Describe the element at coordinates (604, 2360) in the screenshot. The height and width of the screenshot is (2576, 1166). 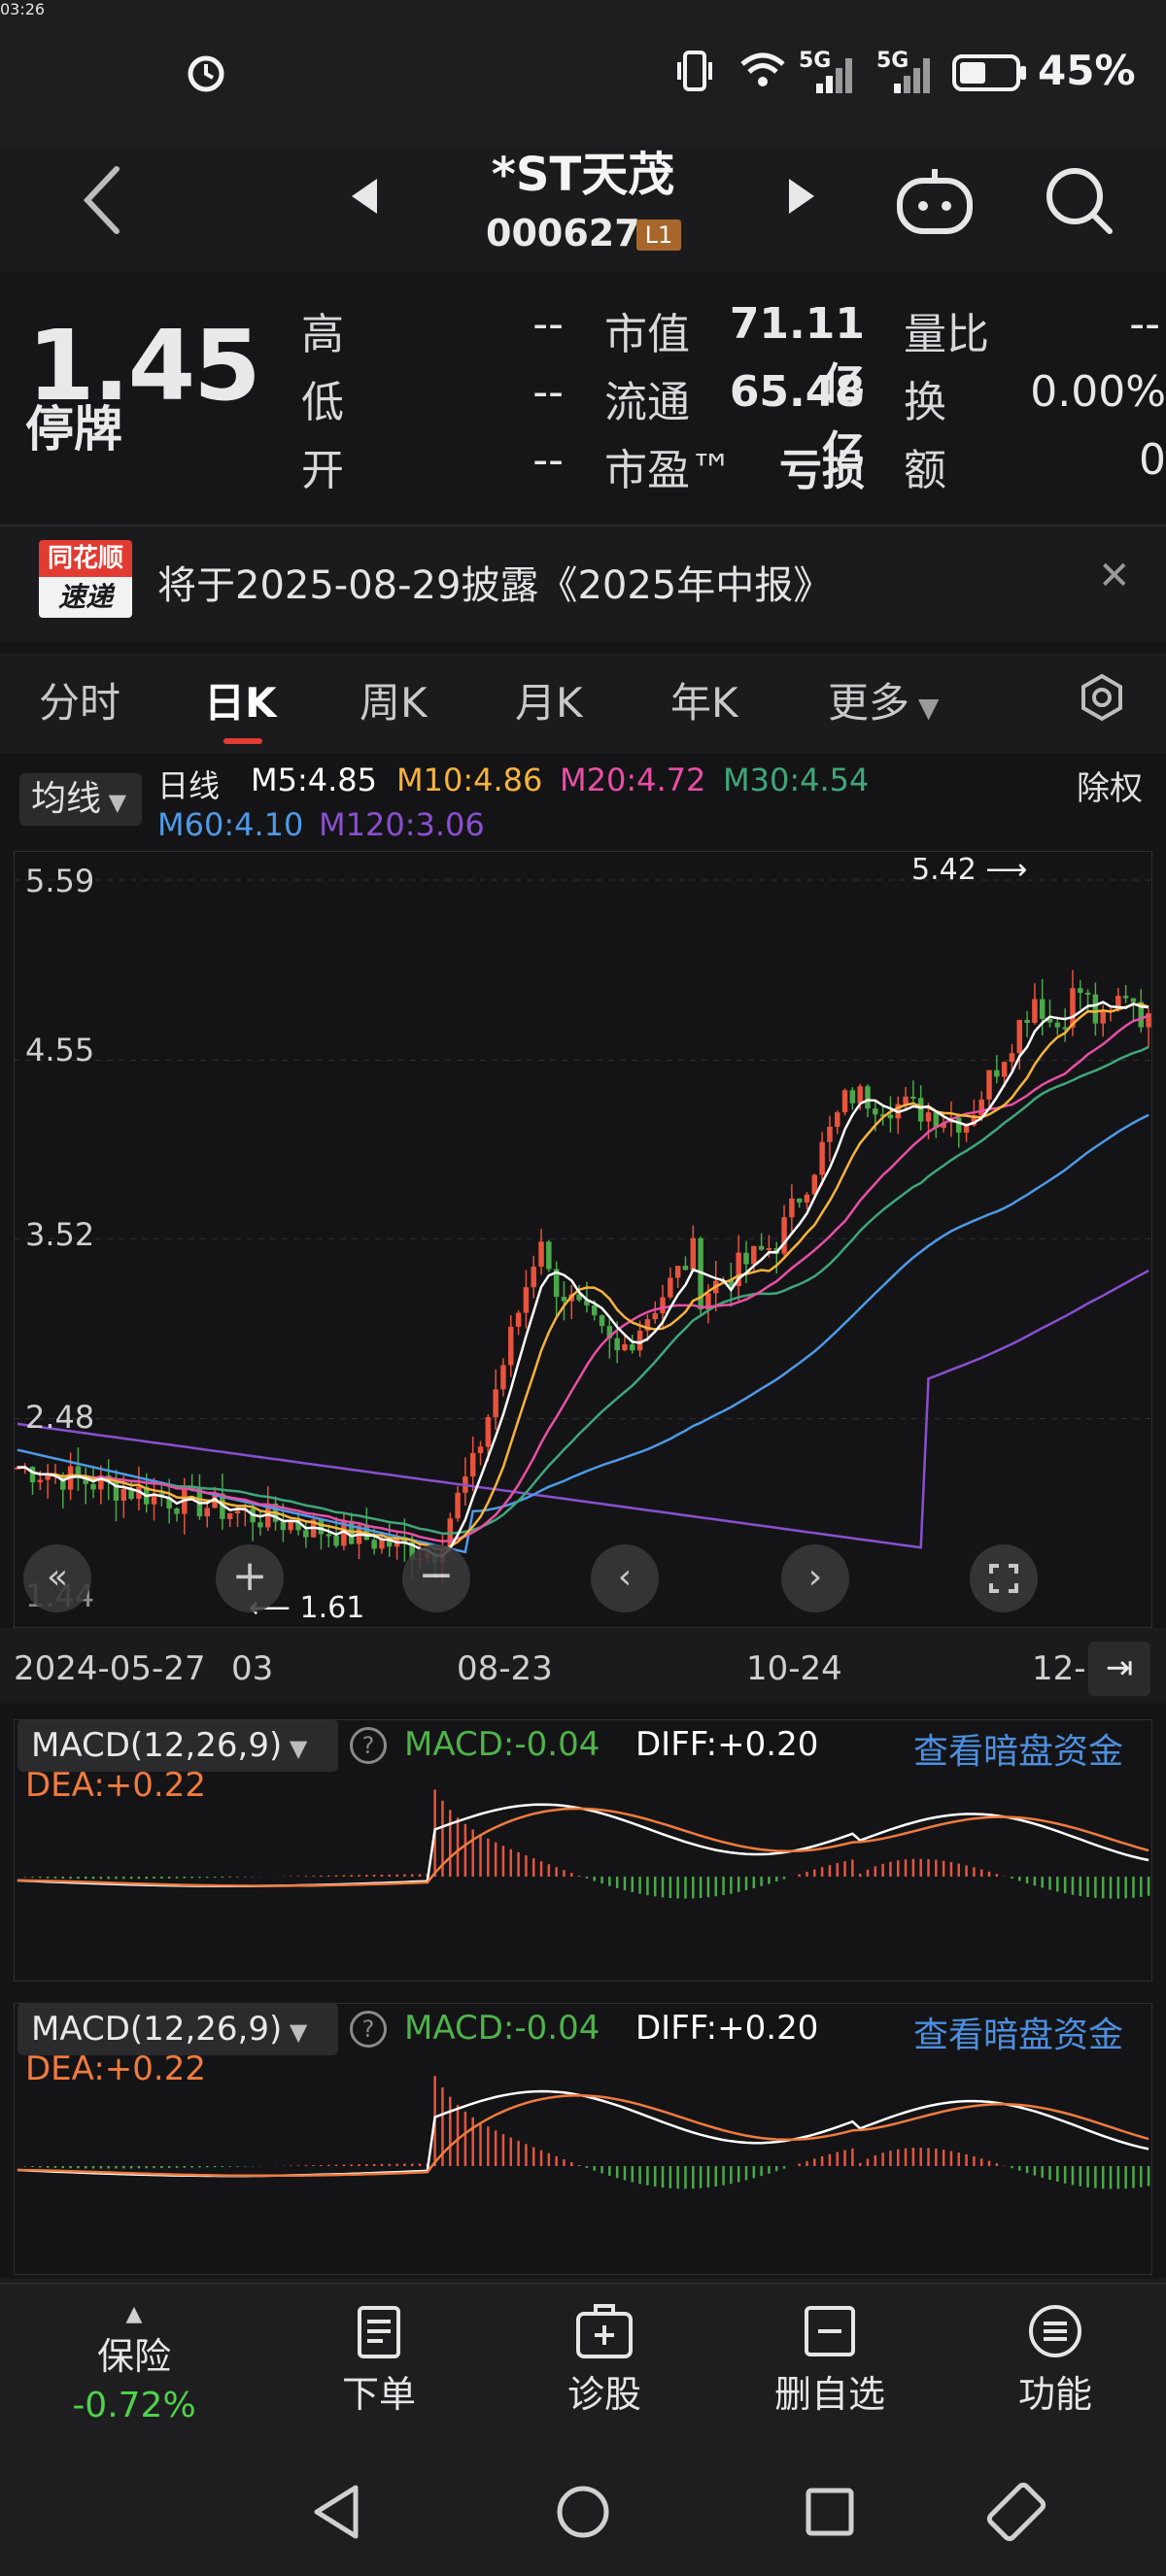
I see `diagnose-button: 诊股` at that location.